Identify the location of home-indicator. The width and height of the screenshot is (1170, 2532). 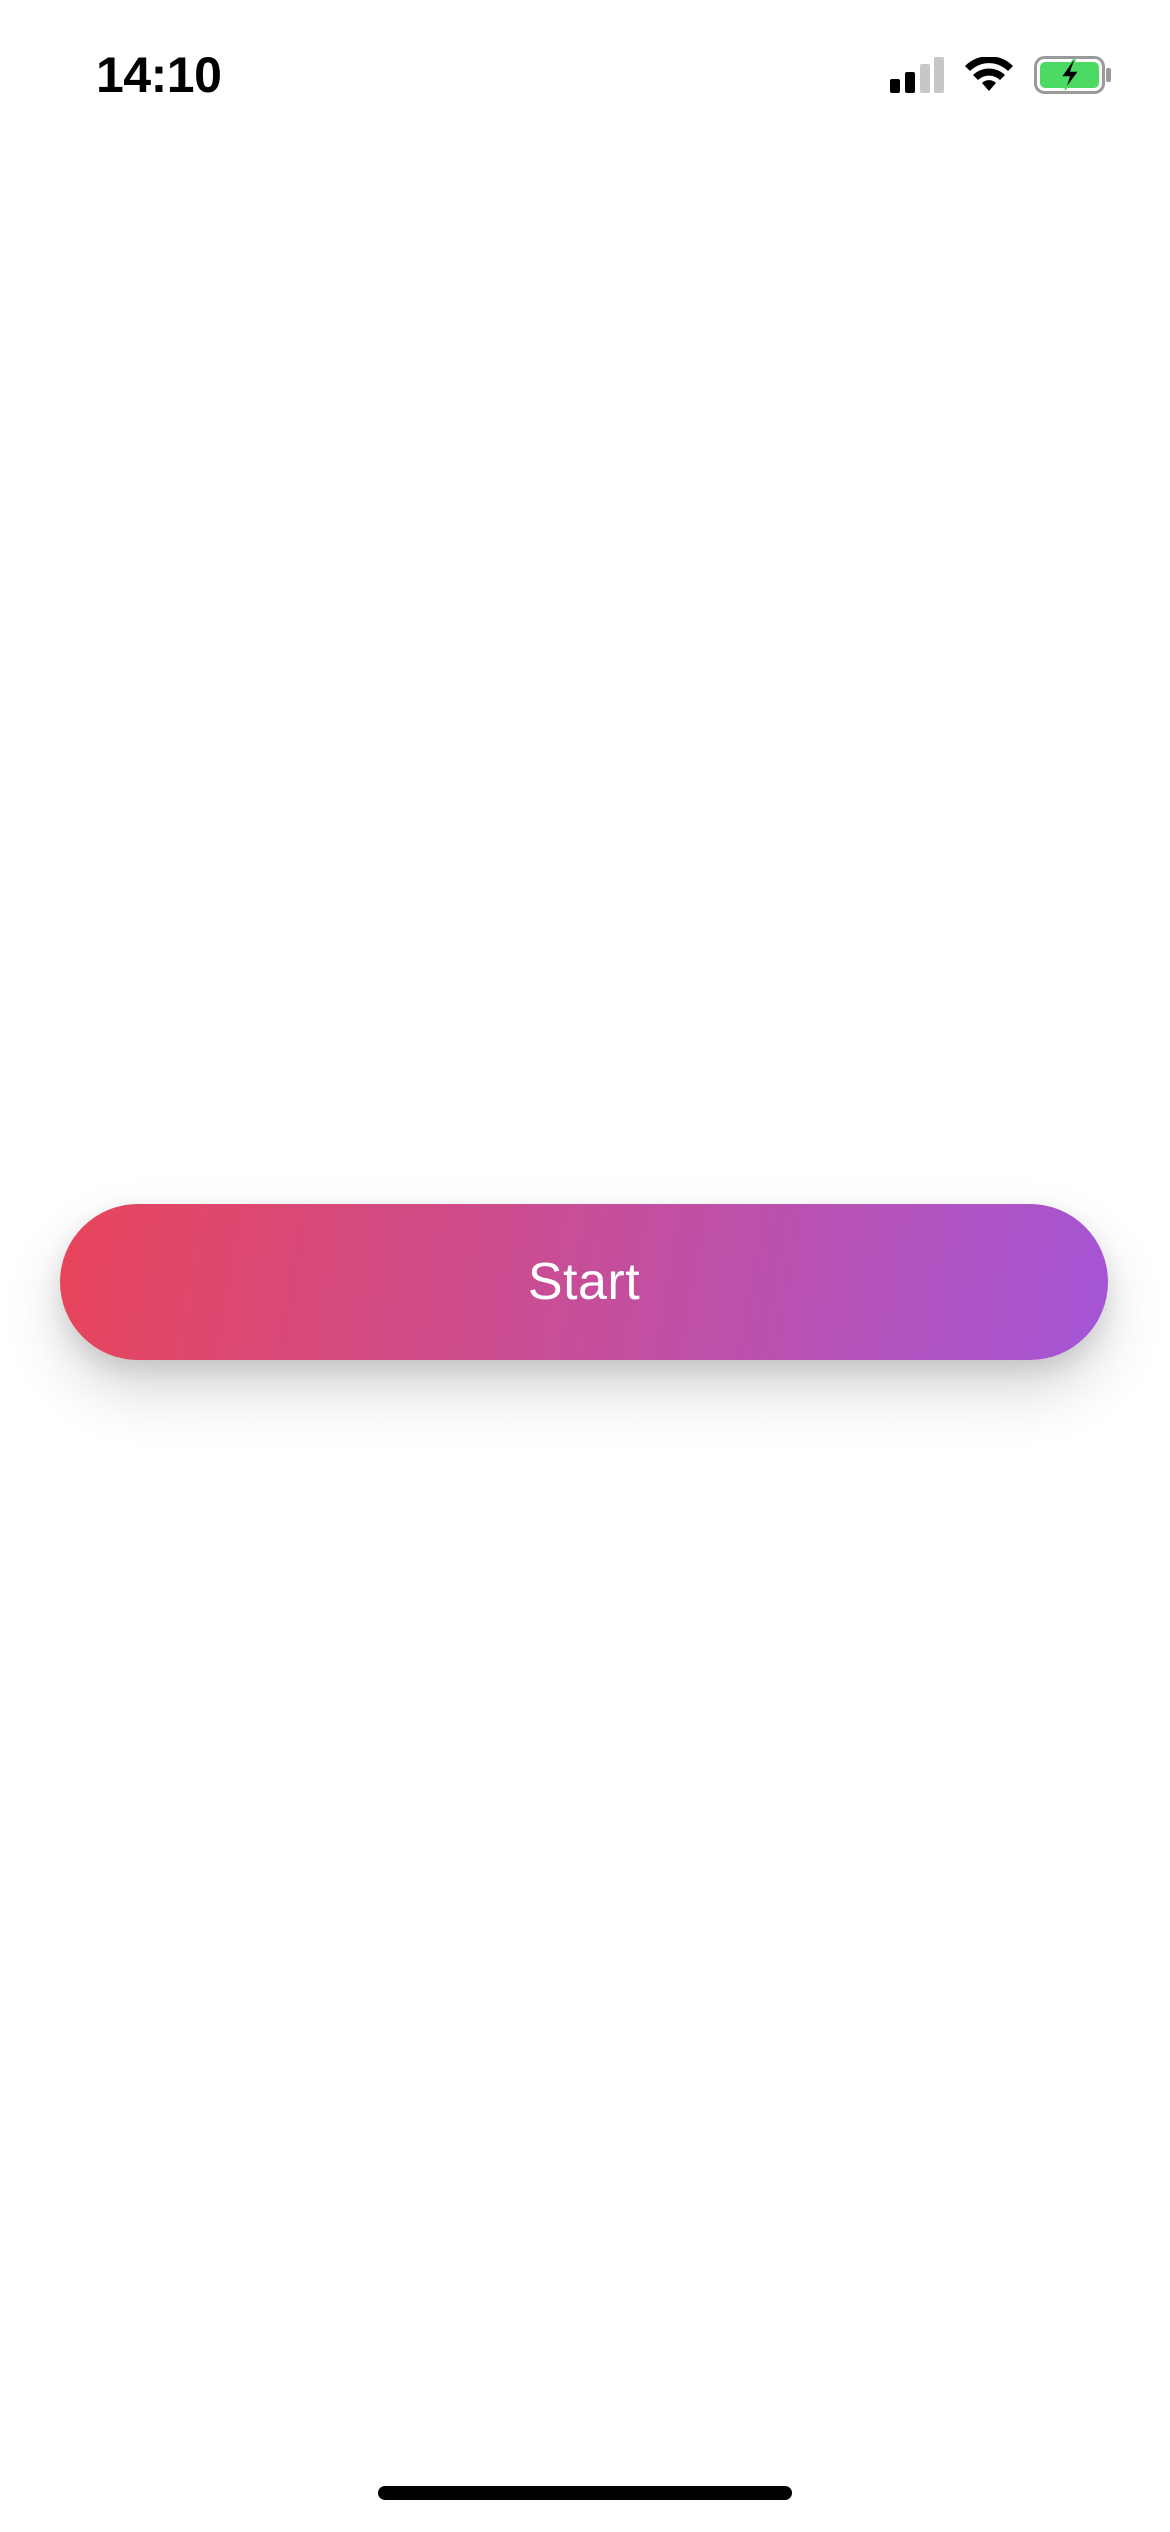
(585, 2493).